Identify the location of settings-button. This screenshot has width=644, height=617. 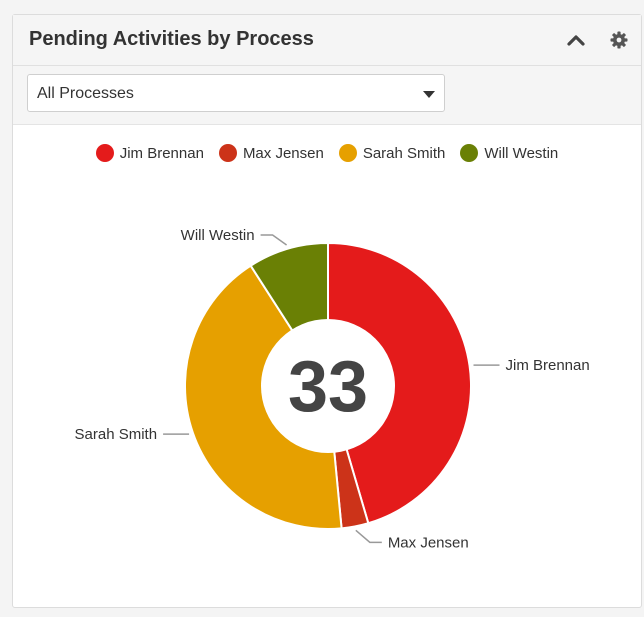
(619, 40).